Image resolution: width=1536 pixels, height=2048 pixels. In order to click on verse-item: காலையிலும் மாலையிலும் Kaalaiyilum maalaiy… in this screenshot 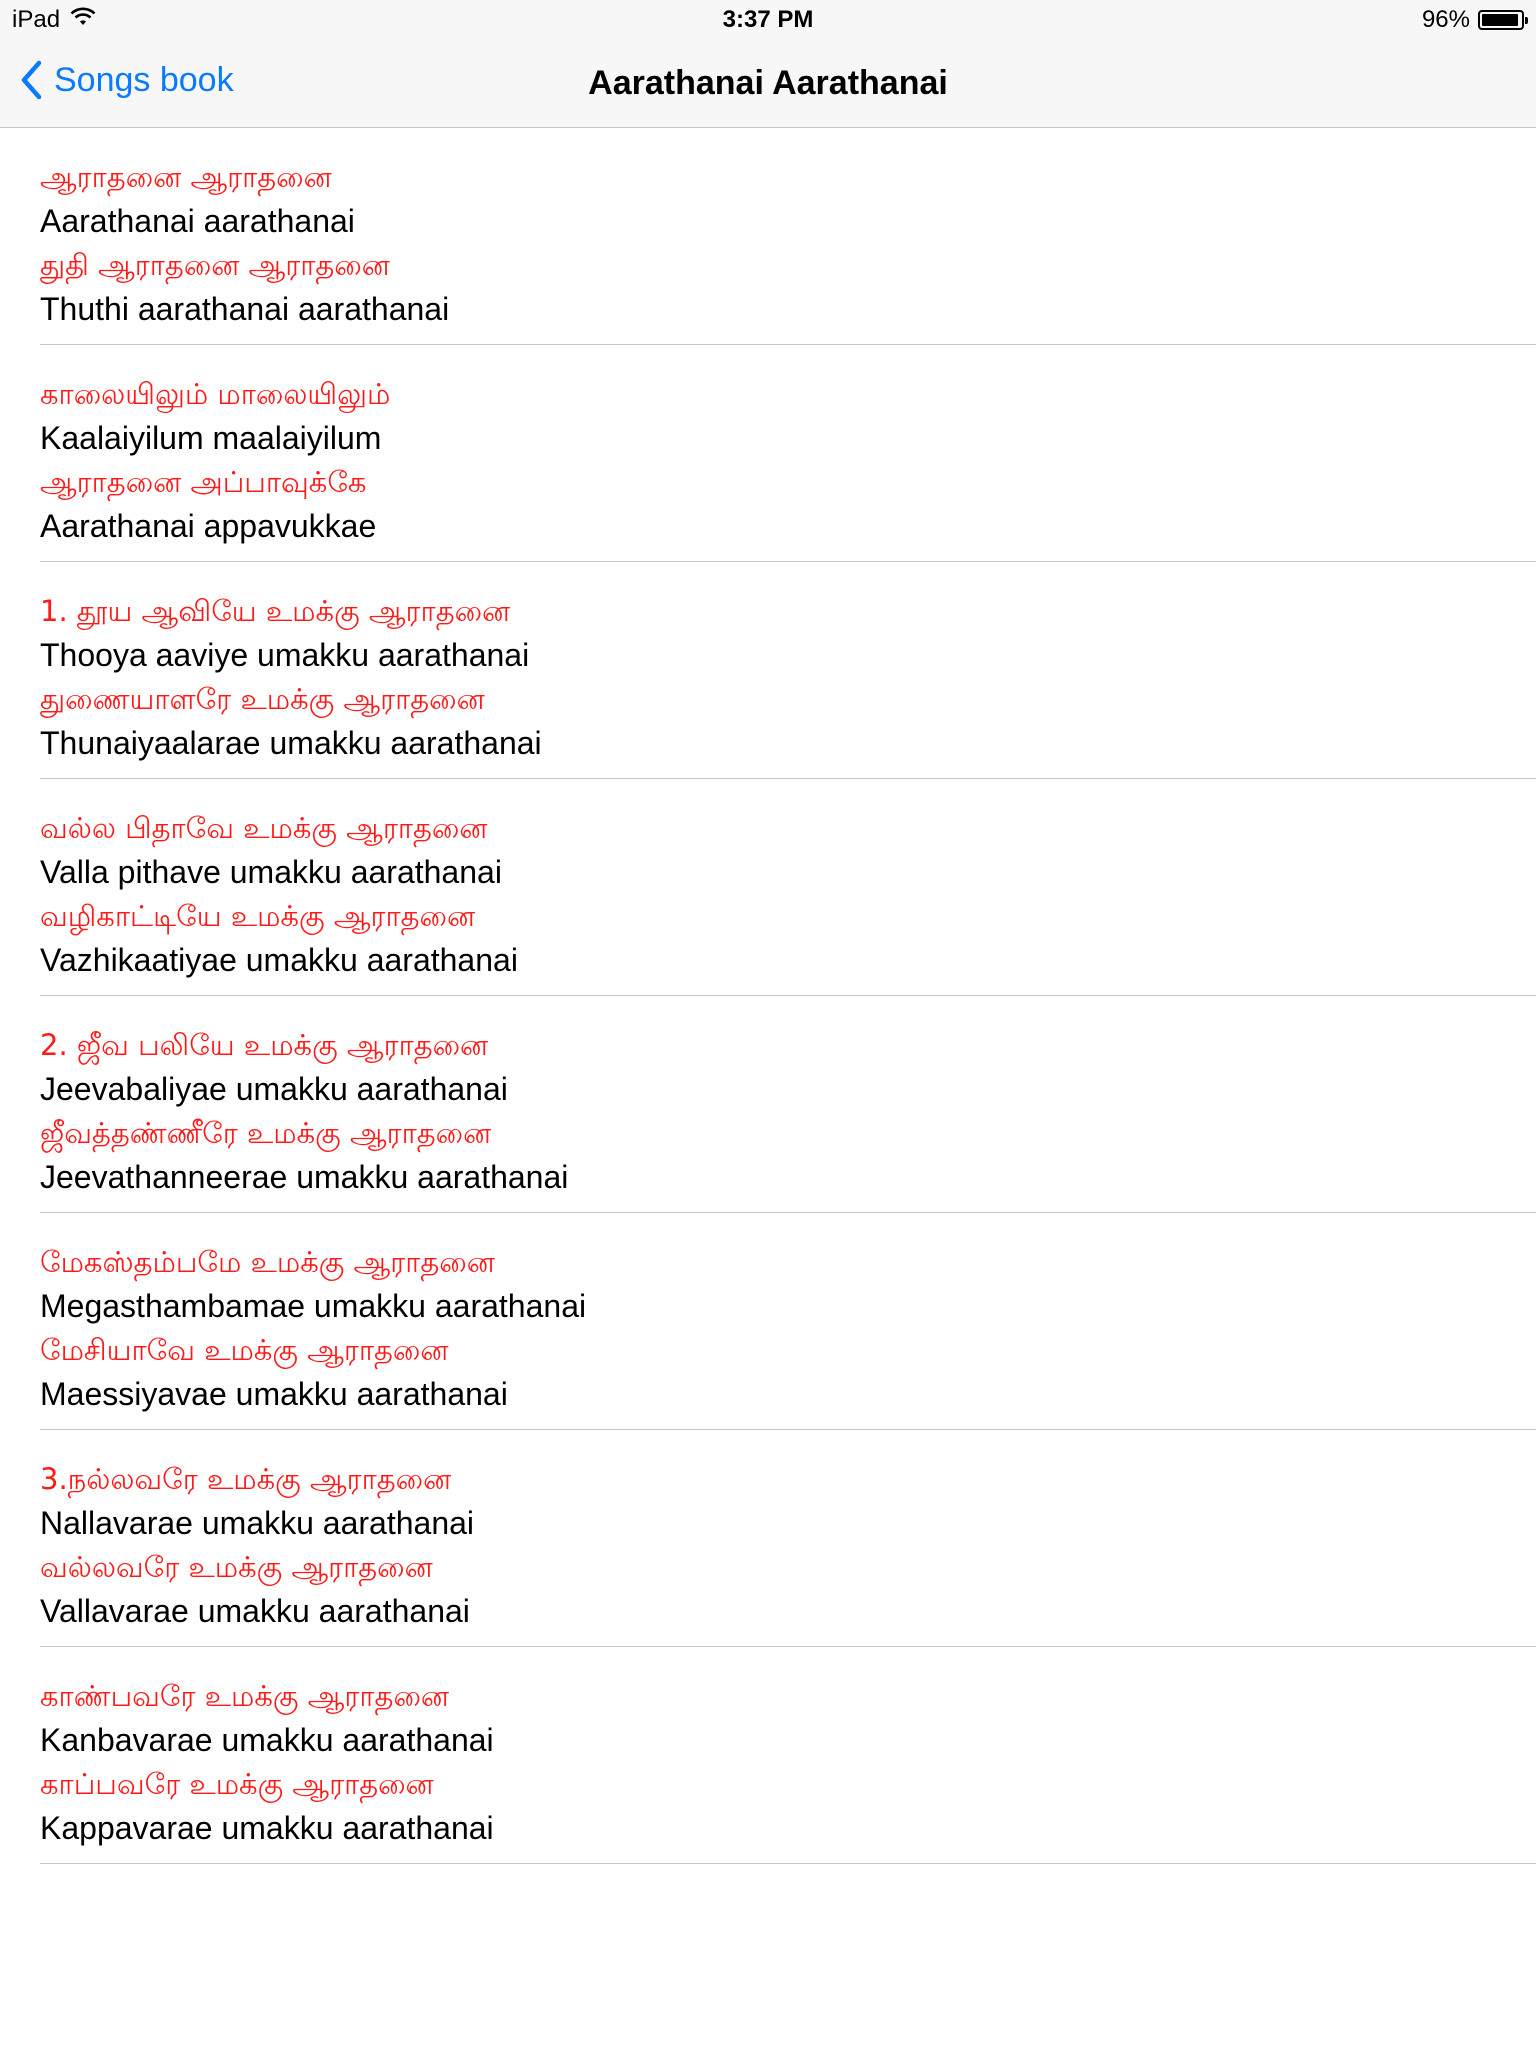, I will do `click(788, 453)`.